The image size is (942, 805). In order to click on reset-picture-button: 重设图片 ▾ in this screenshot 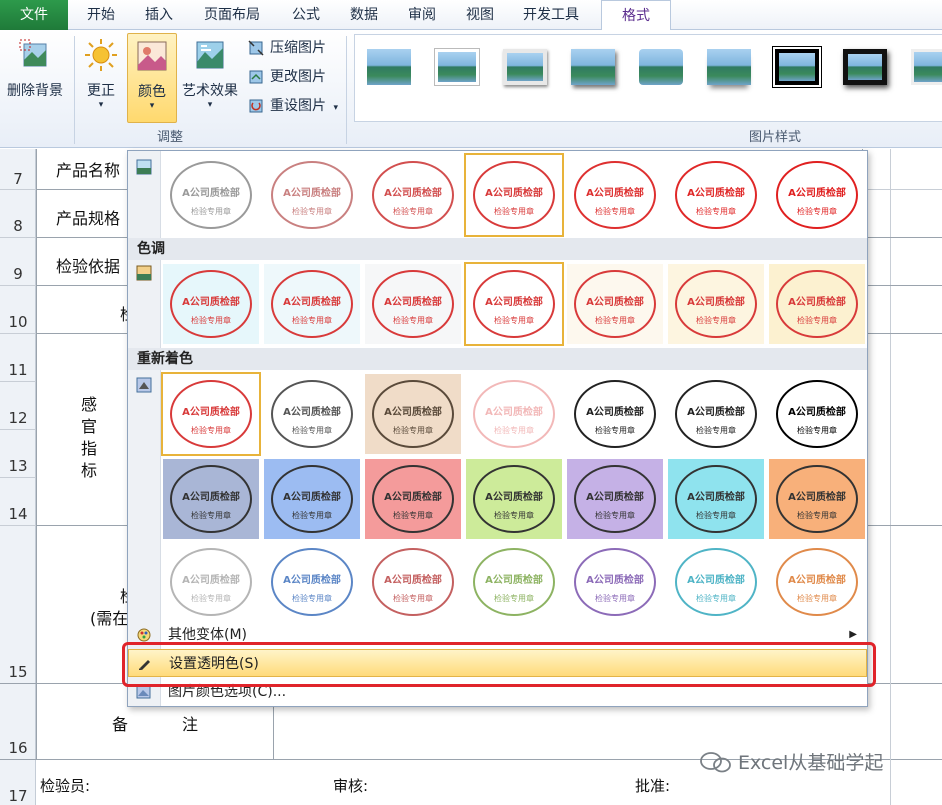, I will do `click(292, 106)`.